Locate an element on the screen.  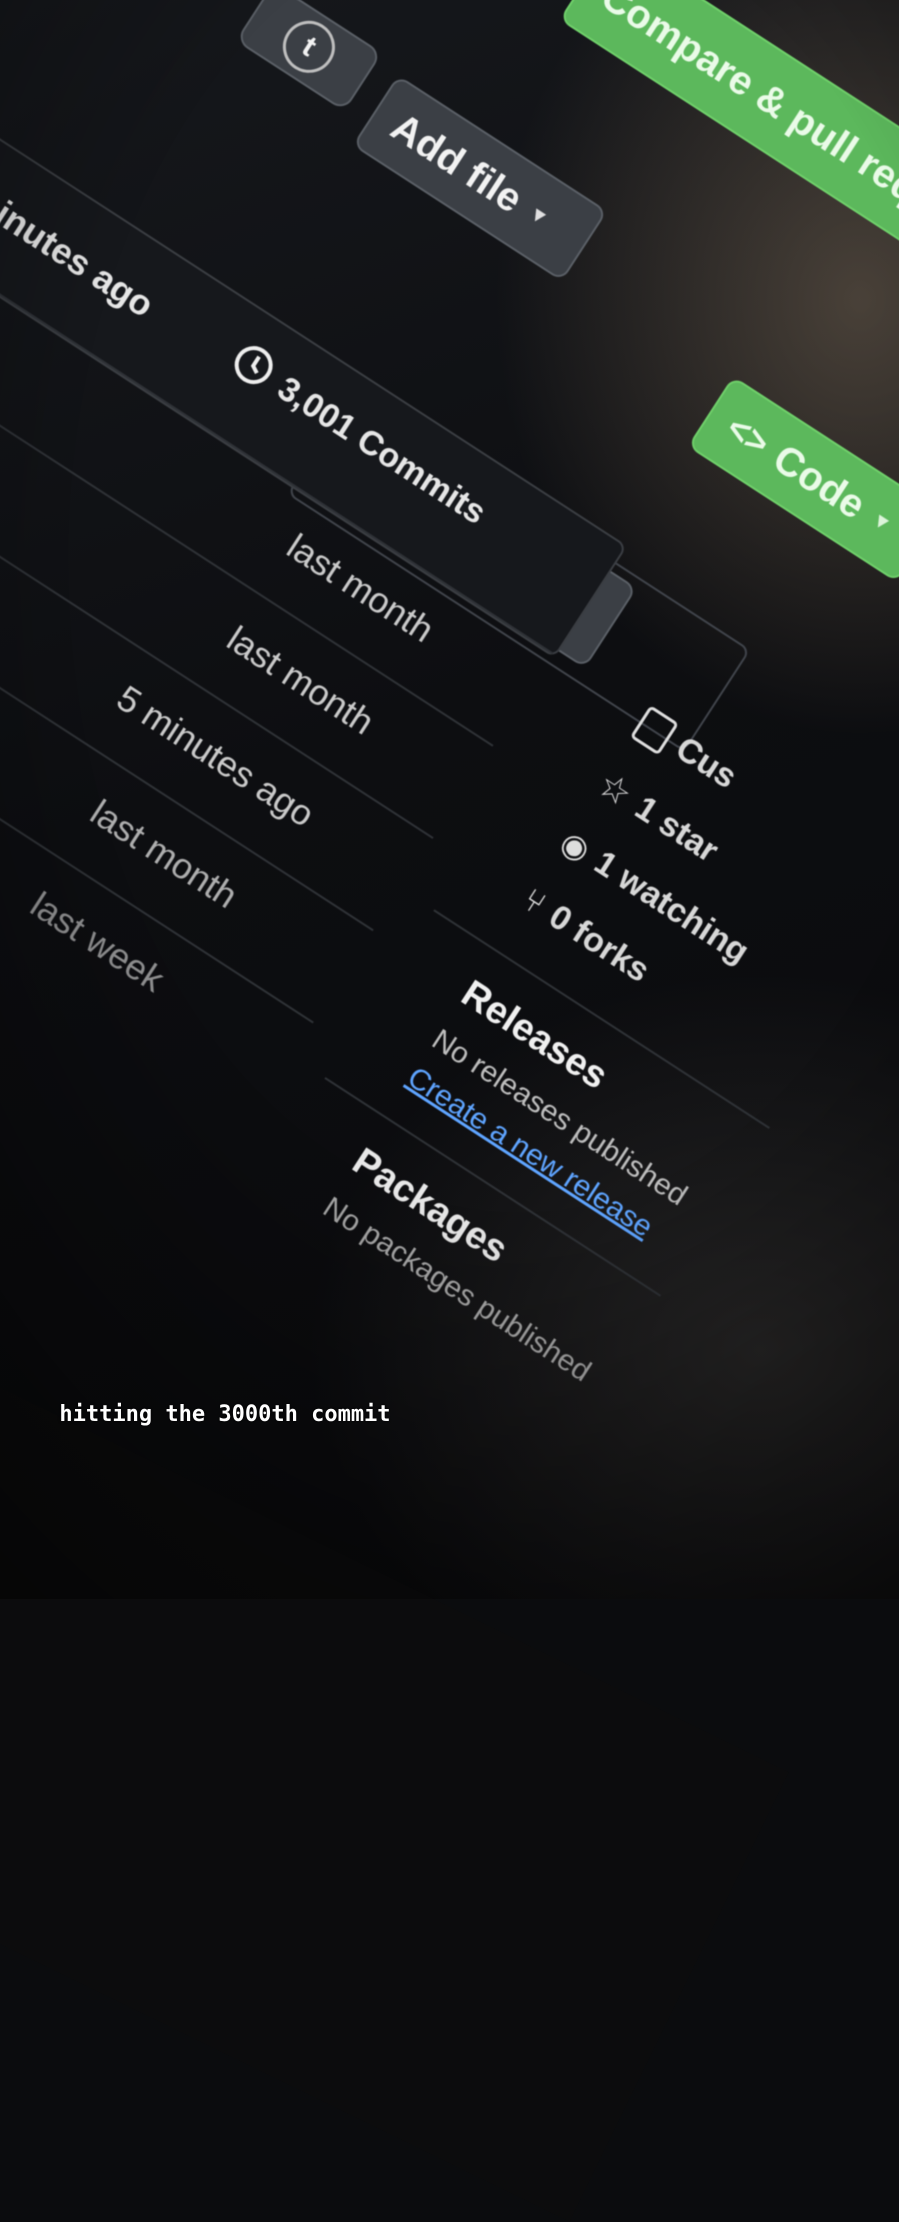
code-icon: <> is located at coordinates (748, 435).